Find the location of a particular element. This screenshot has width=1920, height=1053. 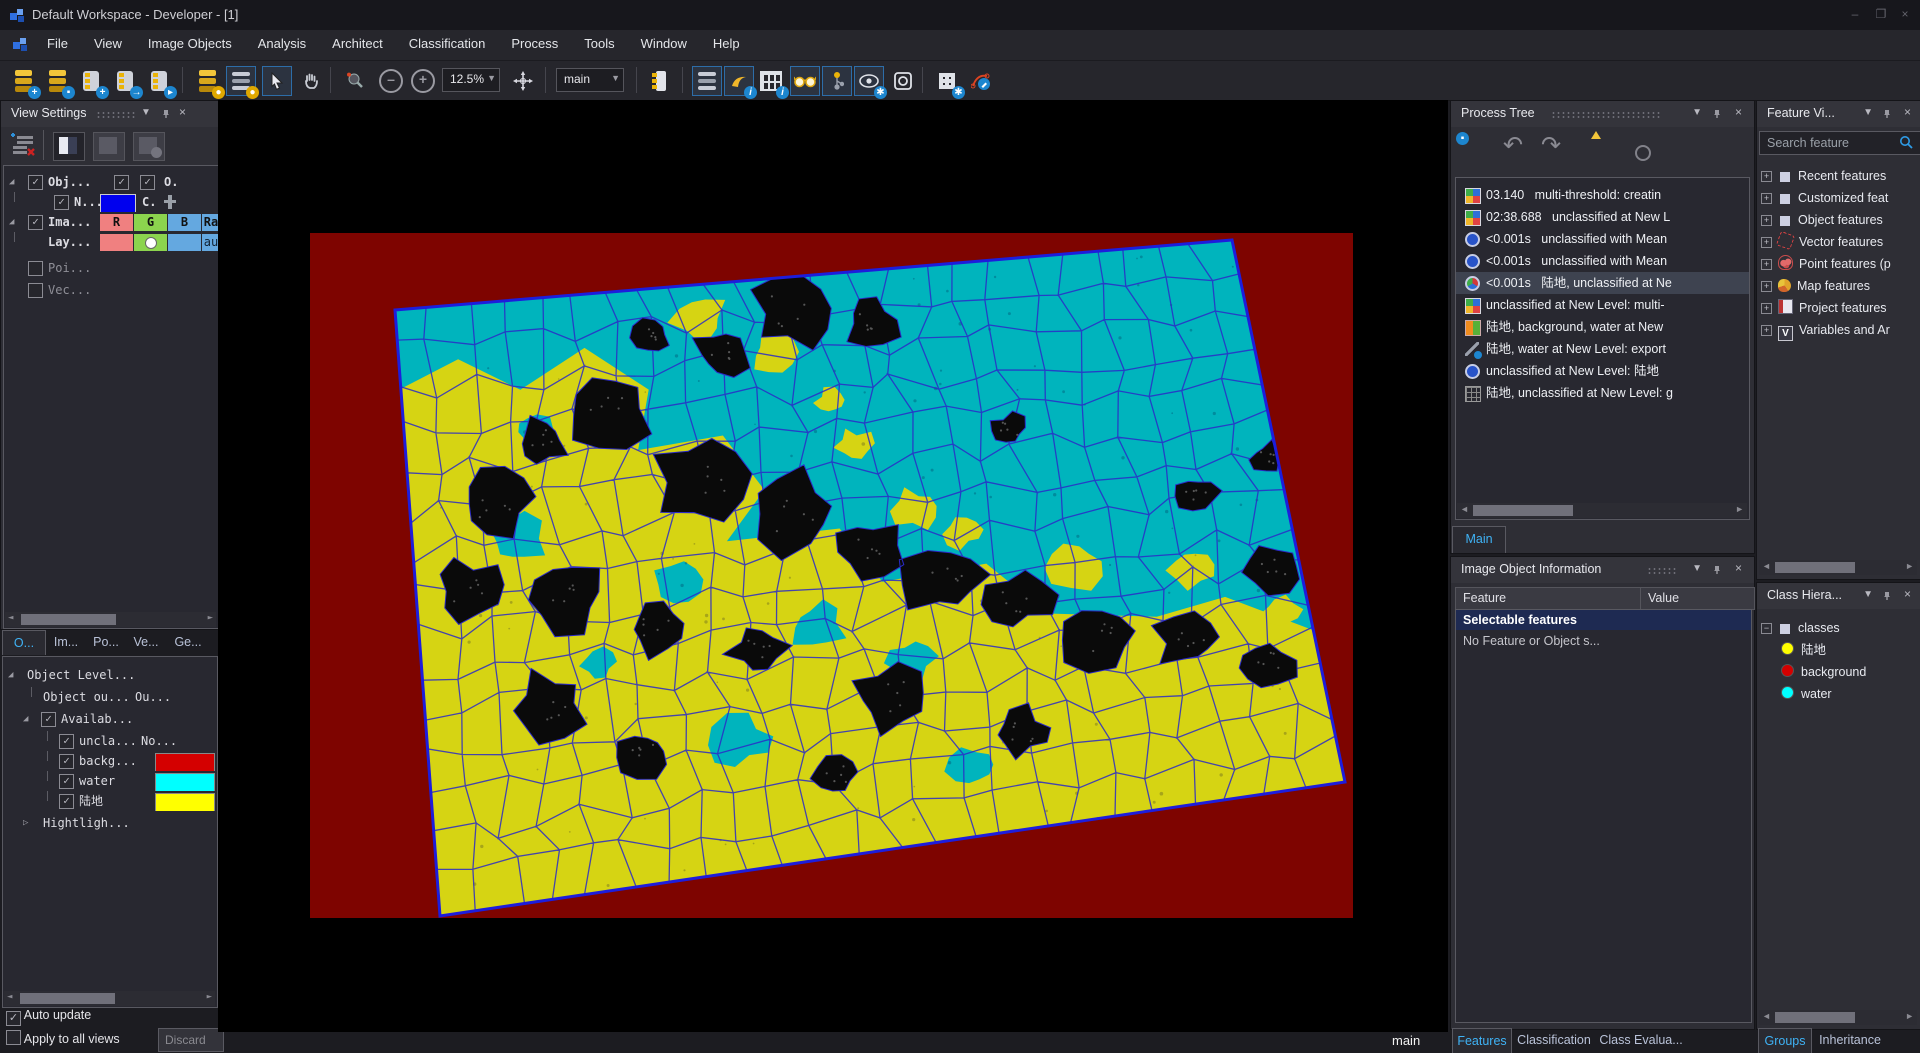

menu-window: Window is located at coordinates (664, 40).